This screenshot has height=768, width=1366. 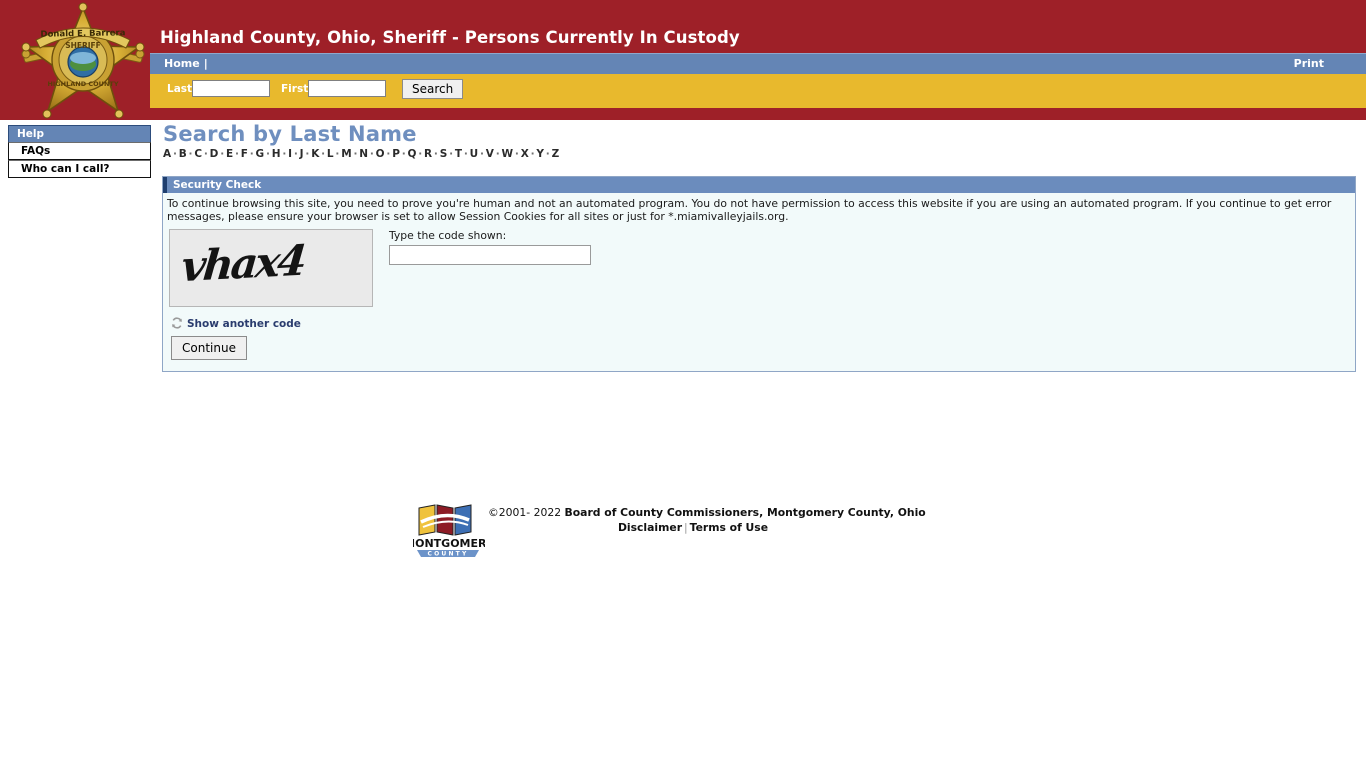 I want to click on nav-link-print: Print, so click(x=1309, y=63).